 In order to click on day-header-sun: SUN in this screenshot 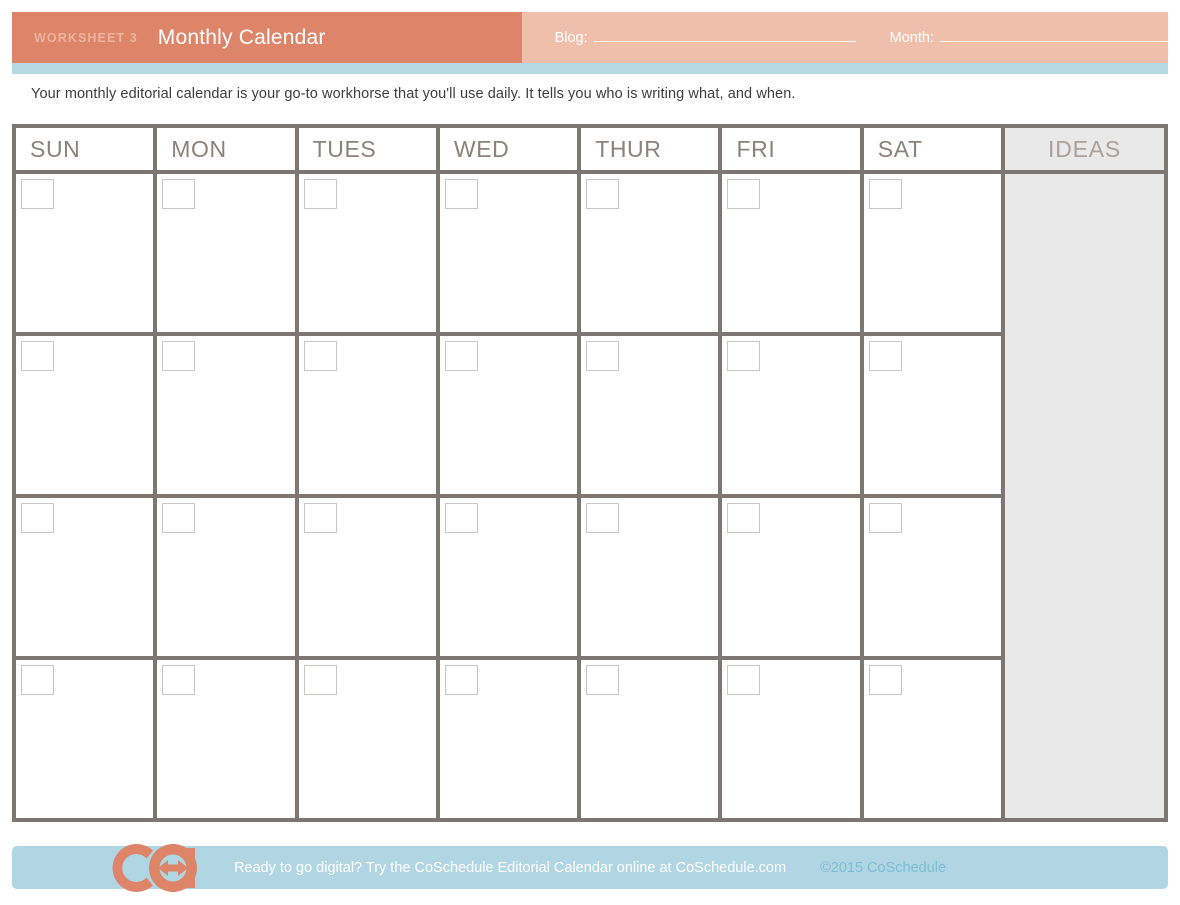, I will do `click(87, 149)`.